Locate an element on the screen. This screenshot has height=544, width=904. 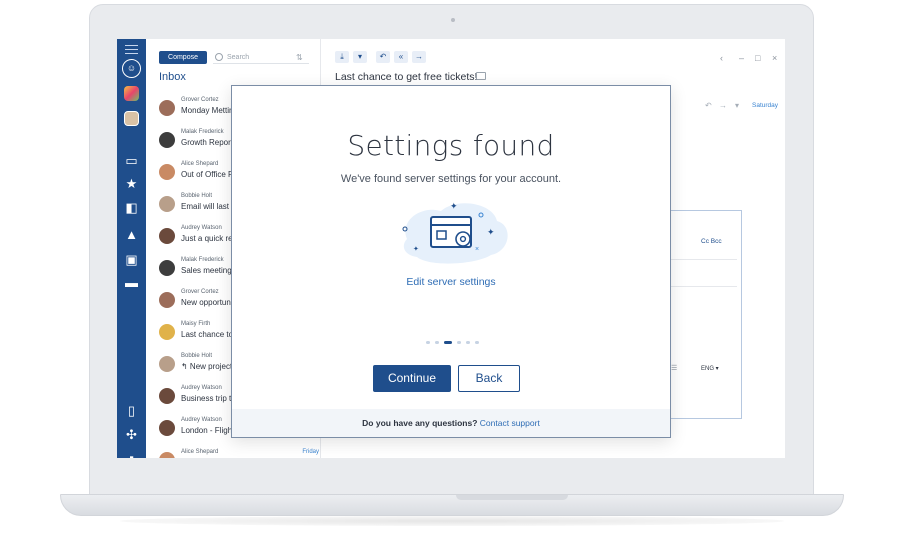
subject: Growth Report - is located at coordinates (209, 142).